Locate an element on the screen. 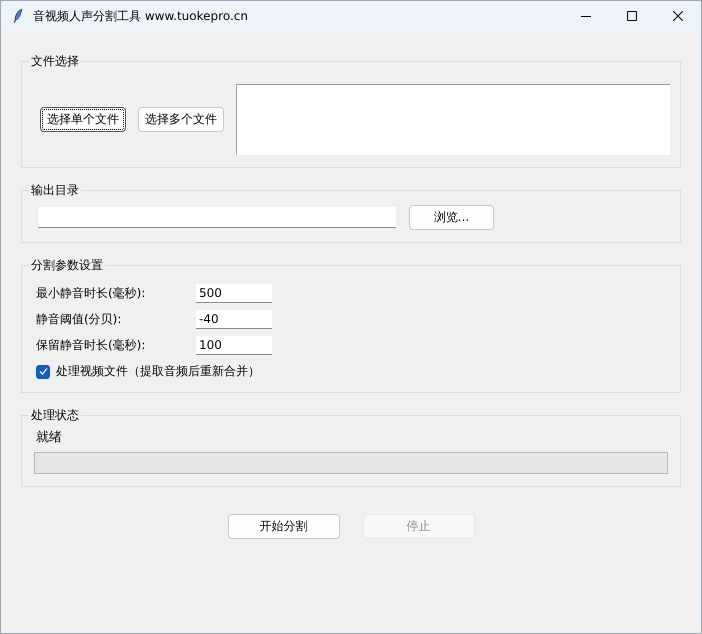 This screenshot has width=702, height=634. close-icon is located at coordinates (678, 16).